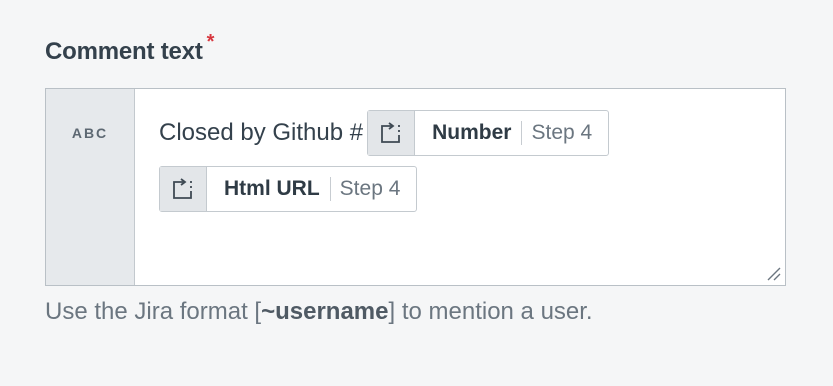 The width and height of the screenshot is (833, 386). Describe the element at coordinates (490, 311) in the screenshot. I see `help-suffix: ] to mention a user.` at that location.